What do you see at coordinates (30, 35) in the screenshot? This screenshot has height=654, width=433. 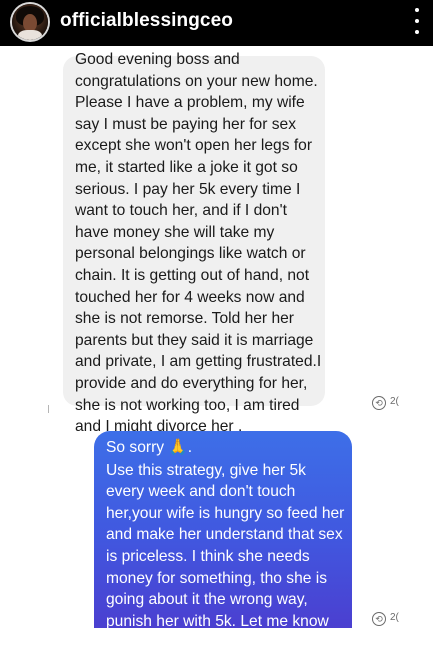 I see `avatar-body` at bounding box center [30, 35].